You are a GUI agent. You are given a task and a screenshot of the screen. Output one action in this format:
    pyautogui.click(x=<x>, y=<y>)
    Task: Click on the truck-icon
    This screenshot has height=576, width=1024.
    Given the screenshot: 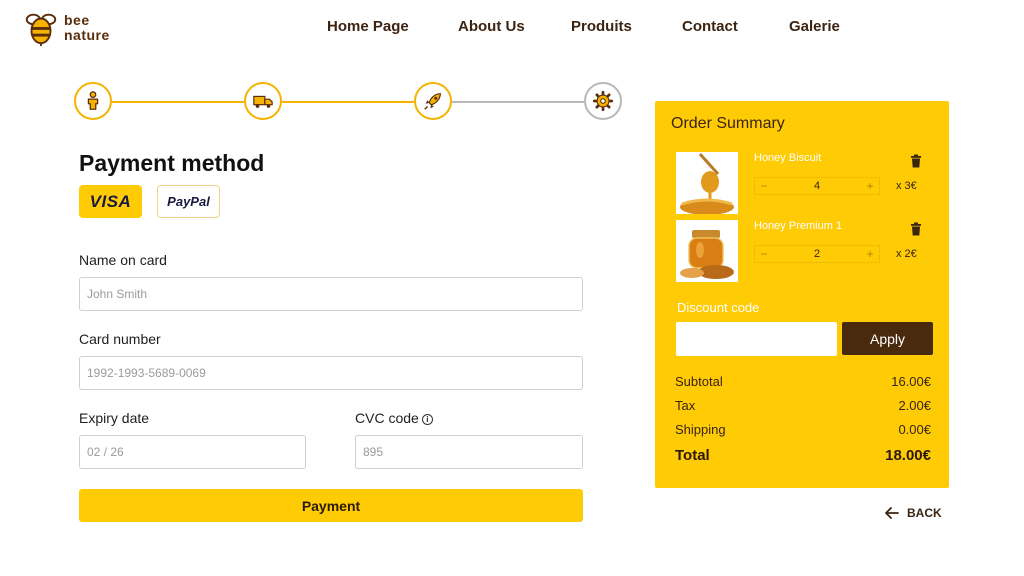 What is the action you would take?
    pyautogui.click(x=263, y=101)
    